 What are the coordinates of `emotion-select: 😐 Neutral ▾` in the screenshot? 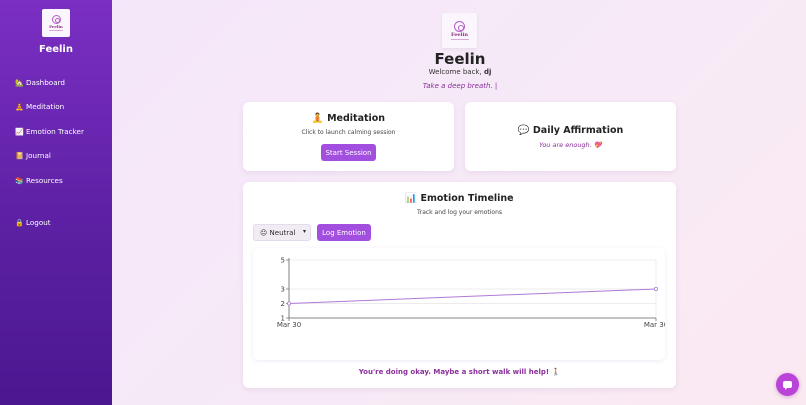 It's located at (282, 232).